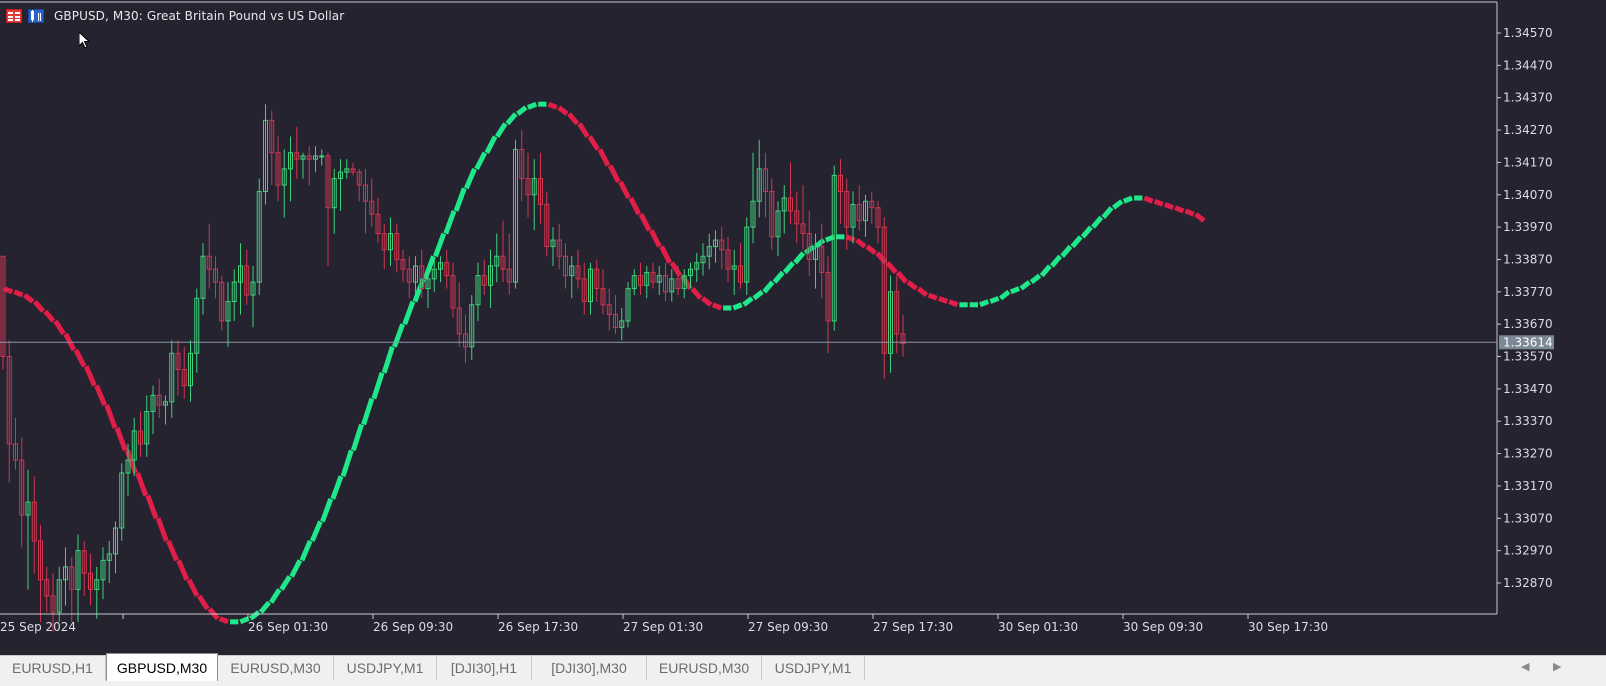 The height and width of the screenshot is (686, 1606). Describe the element at coordinates (1528, 98) in the screenshot. I see `price-label: 1.34370` at that location.